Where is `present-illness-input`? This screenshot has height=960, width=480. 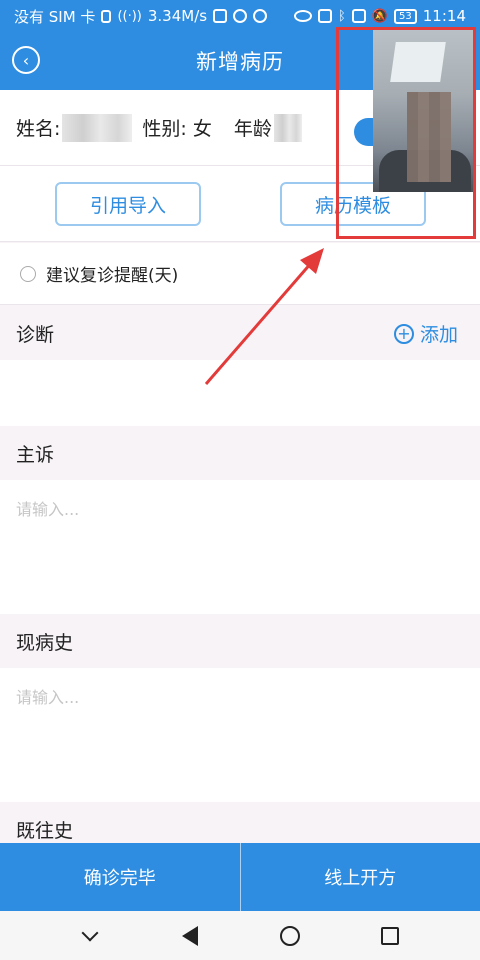
present-illness-input is located at coordinates (240, 735).